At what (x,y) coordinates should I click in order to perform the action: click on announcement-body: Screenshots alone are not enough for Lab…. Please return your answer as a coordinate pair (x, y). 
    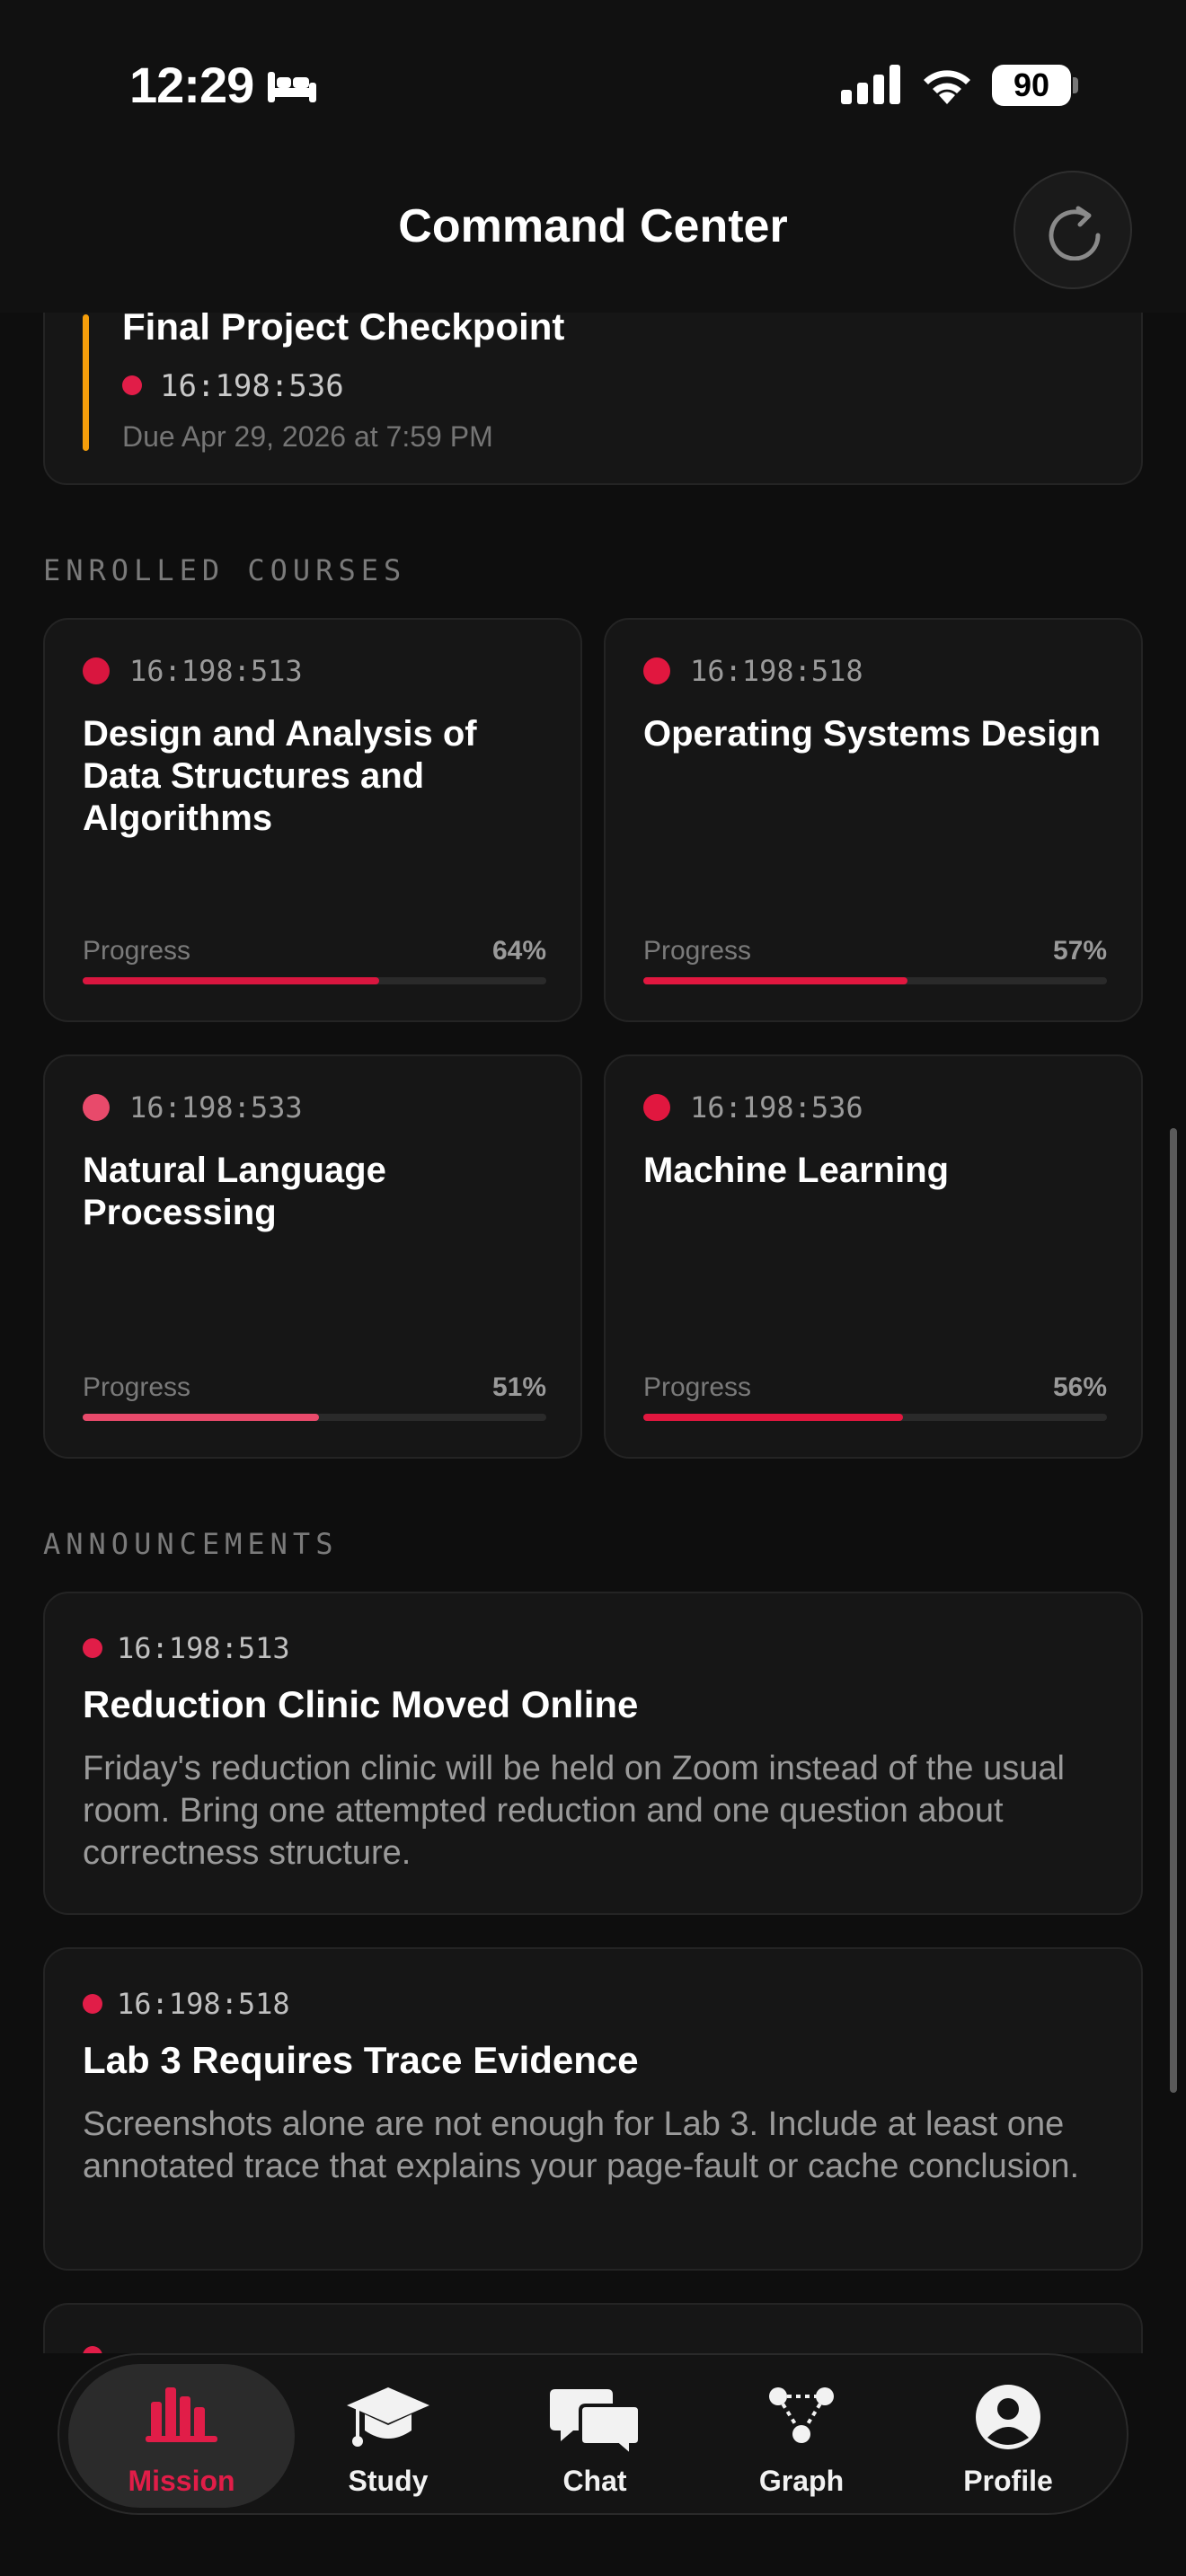
    Looking at the image, I should click on (581, 2145).